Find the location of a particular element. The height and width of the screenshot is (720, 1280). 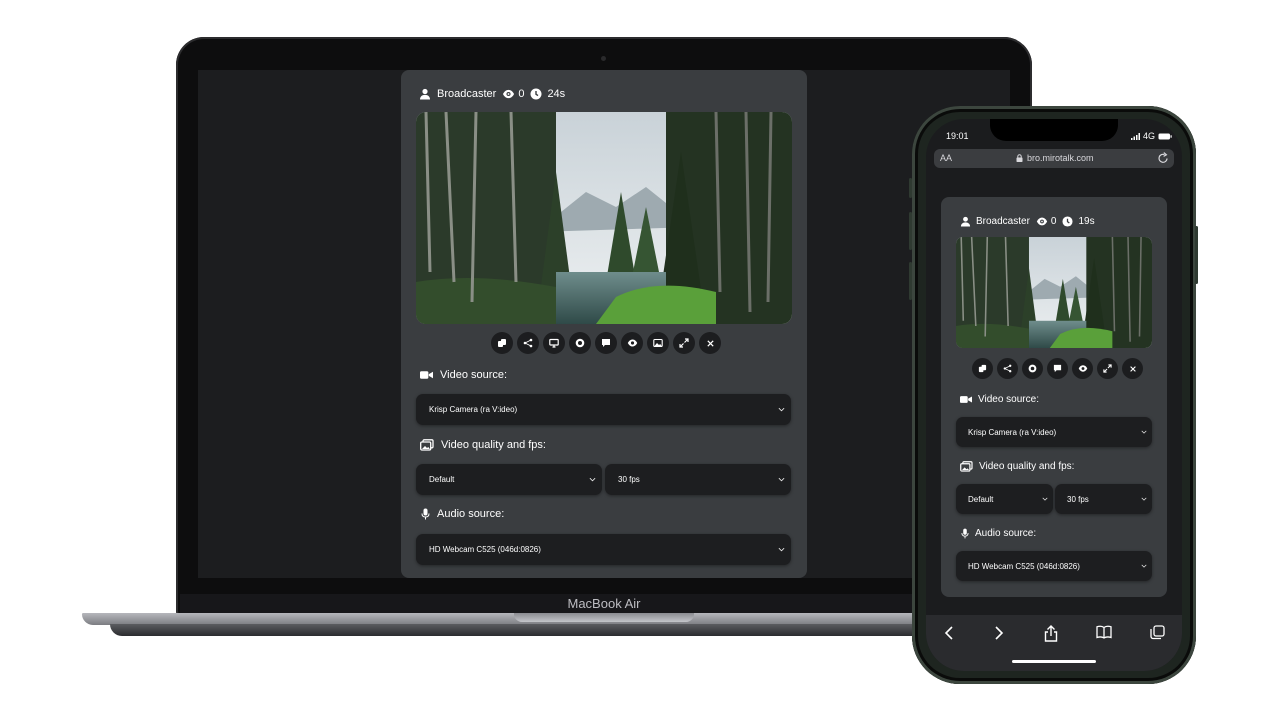

snapshot-button is located at coordinates (658, 343).